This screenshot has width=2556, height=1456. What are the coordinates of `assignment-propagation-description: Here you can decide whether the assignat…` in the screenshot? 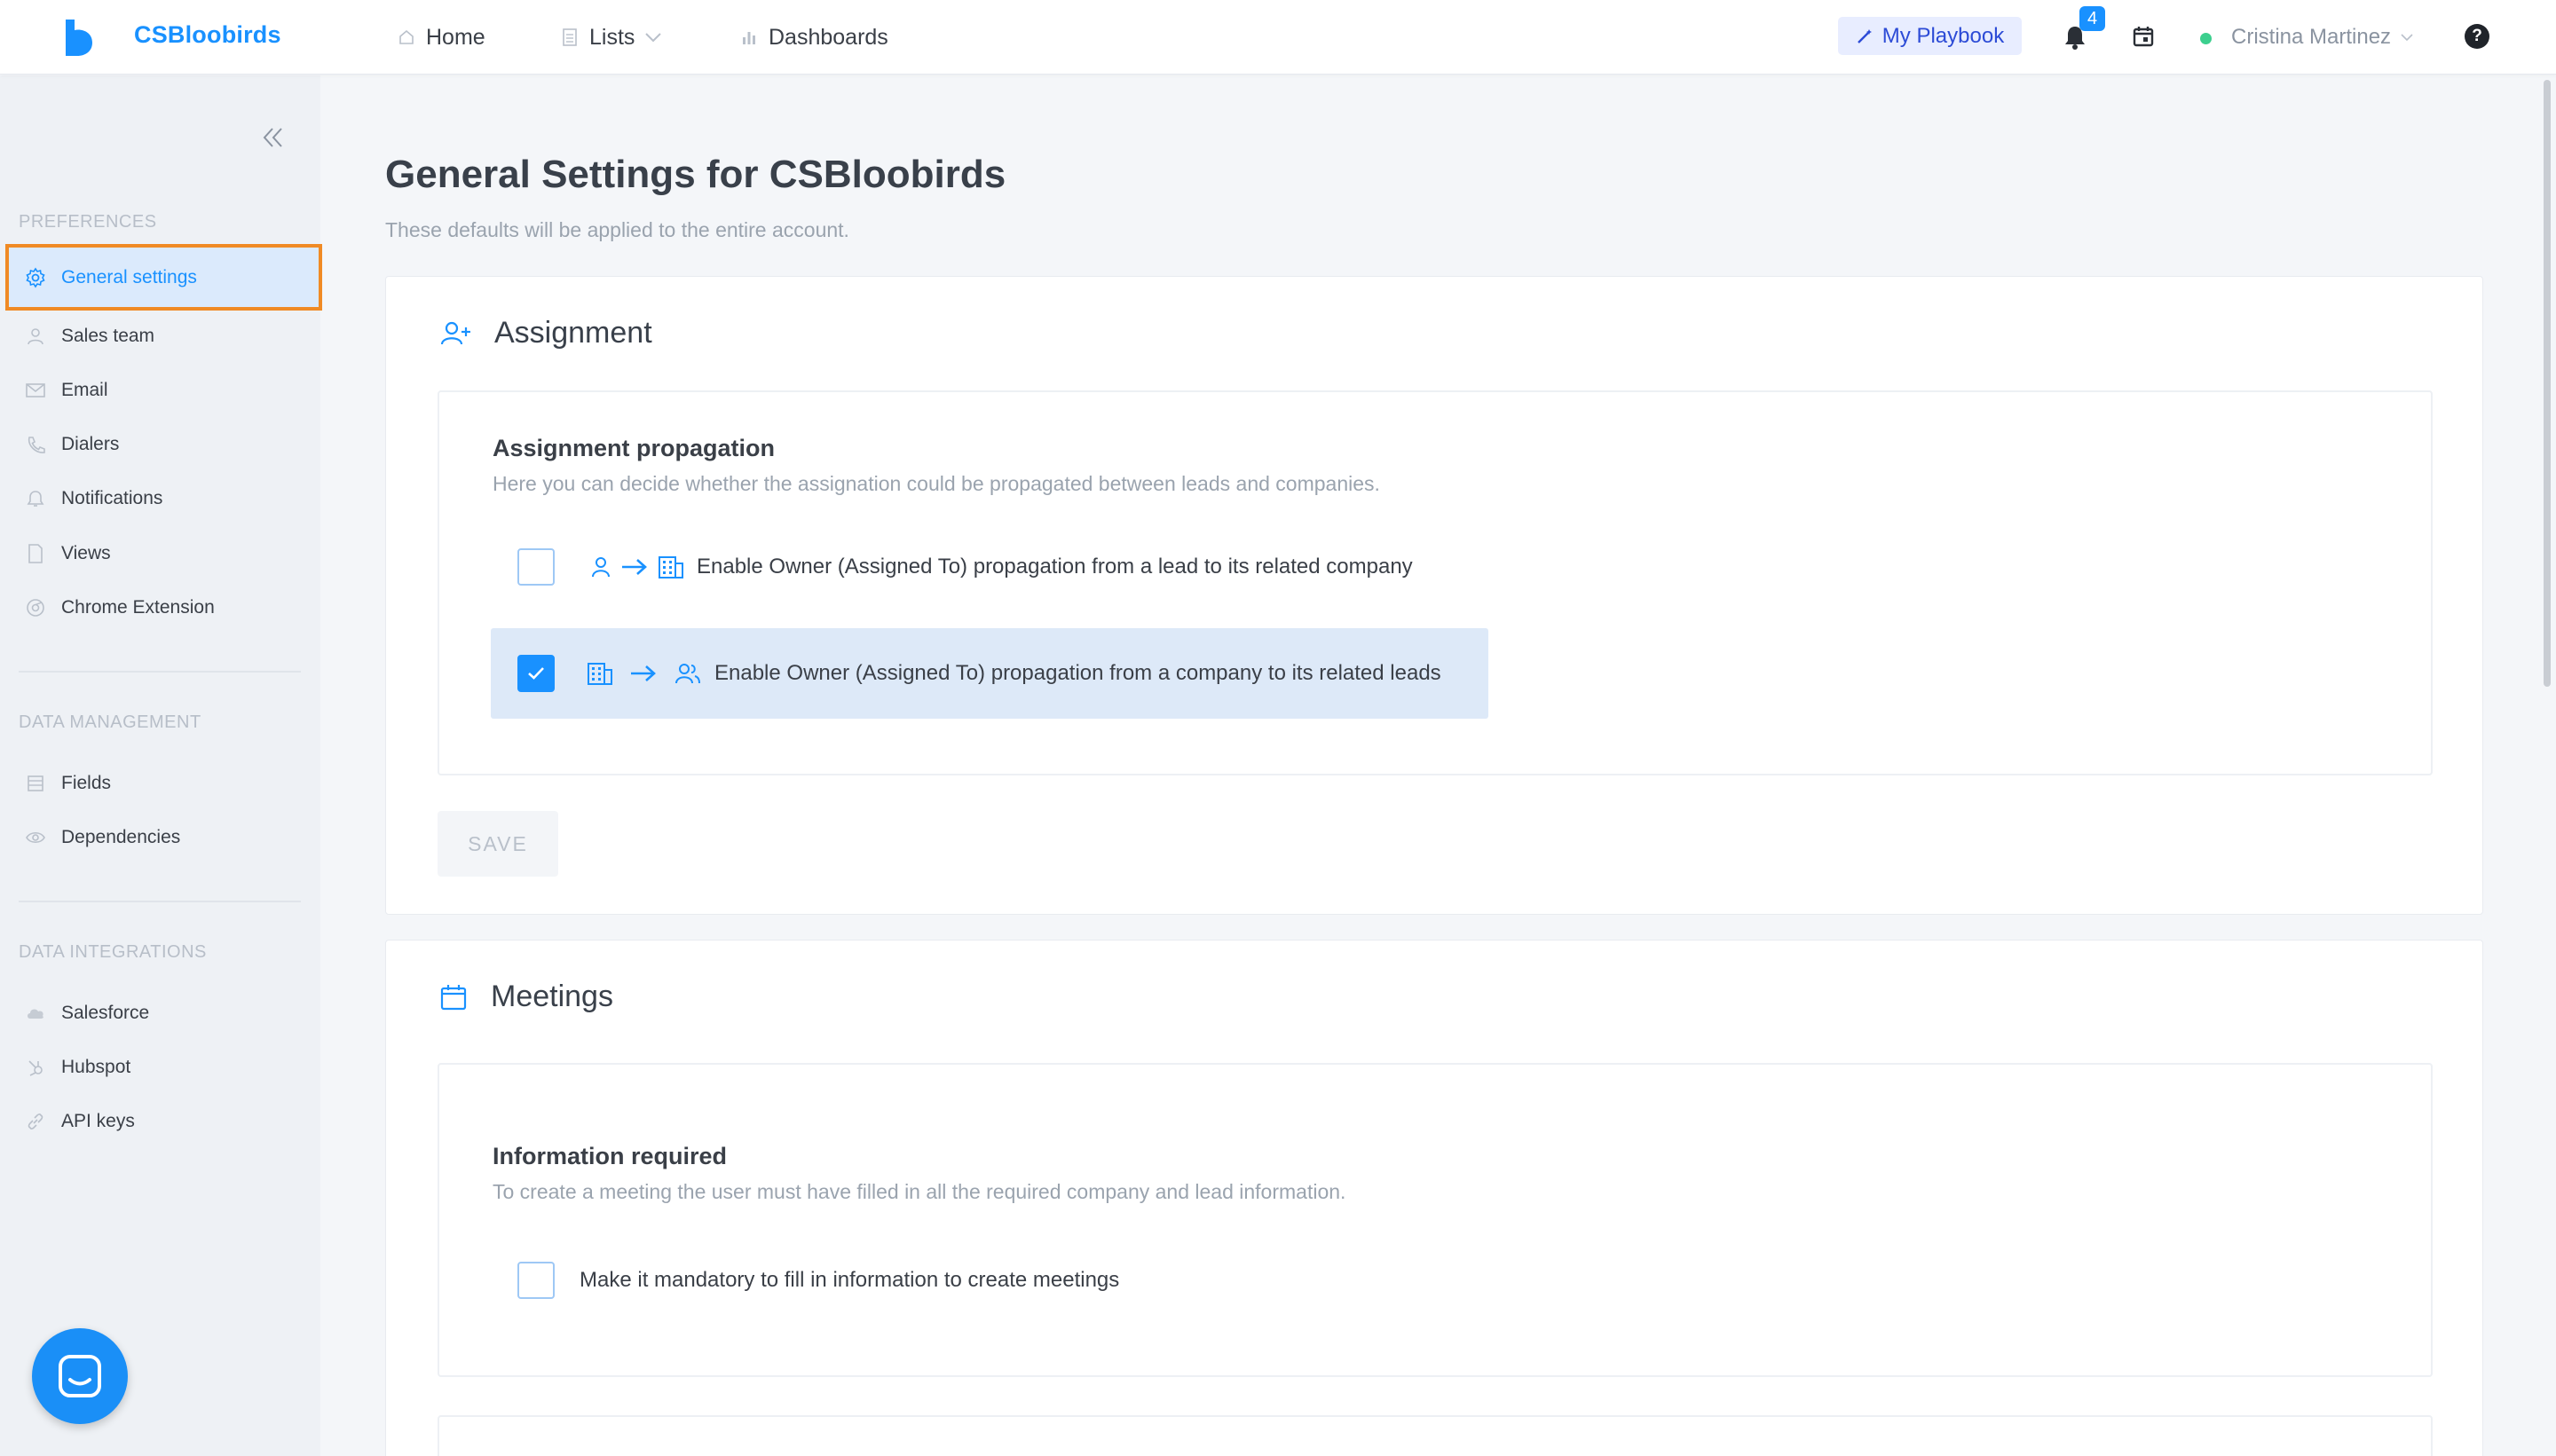 It's located at (936, 483).